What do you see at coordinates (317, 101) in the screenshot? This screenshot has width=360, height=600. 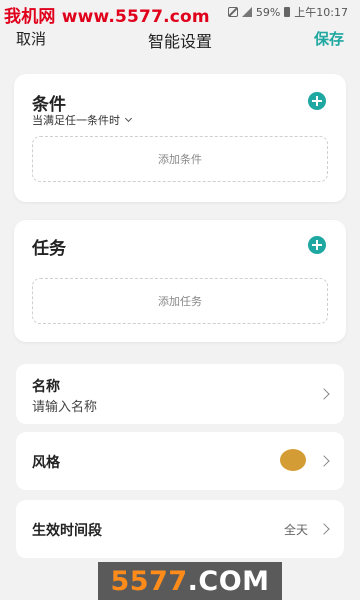 I see `add-condition-plus-icon` at bounding box center [317, 101].